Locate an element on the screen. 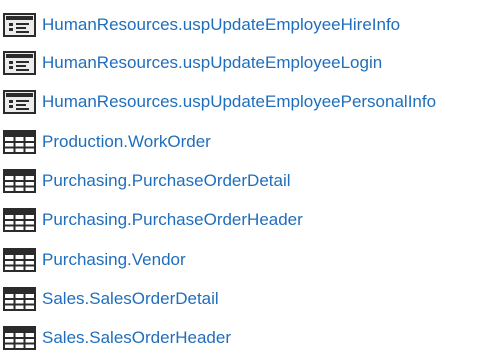  object-link: HumanResources.uspUpdateEmployeeHireInfo is located at coordinates (221, 25).